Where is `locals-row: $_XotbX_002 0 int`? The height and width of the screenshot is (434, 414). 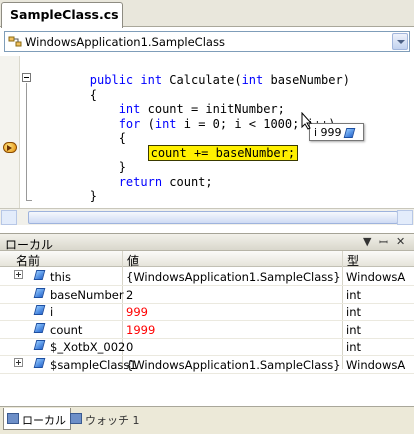 locals-row: $_XotbX_002 0 int is located at coordinates (207, 347).